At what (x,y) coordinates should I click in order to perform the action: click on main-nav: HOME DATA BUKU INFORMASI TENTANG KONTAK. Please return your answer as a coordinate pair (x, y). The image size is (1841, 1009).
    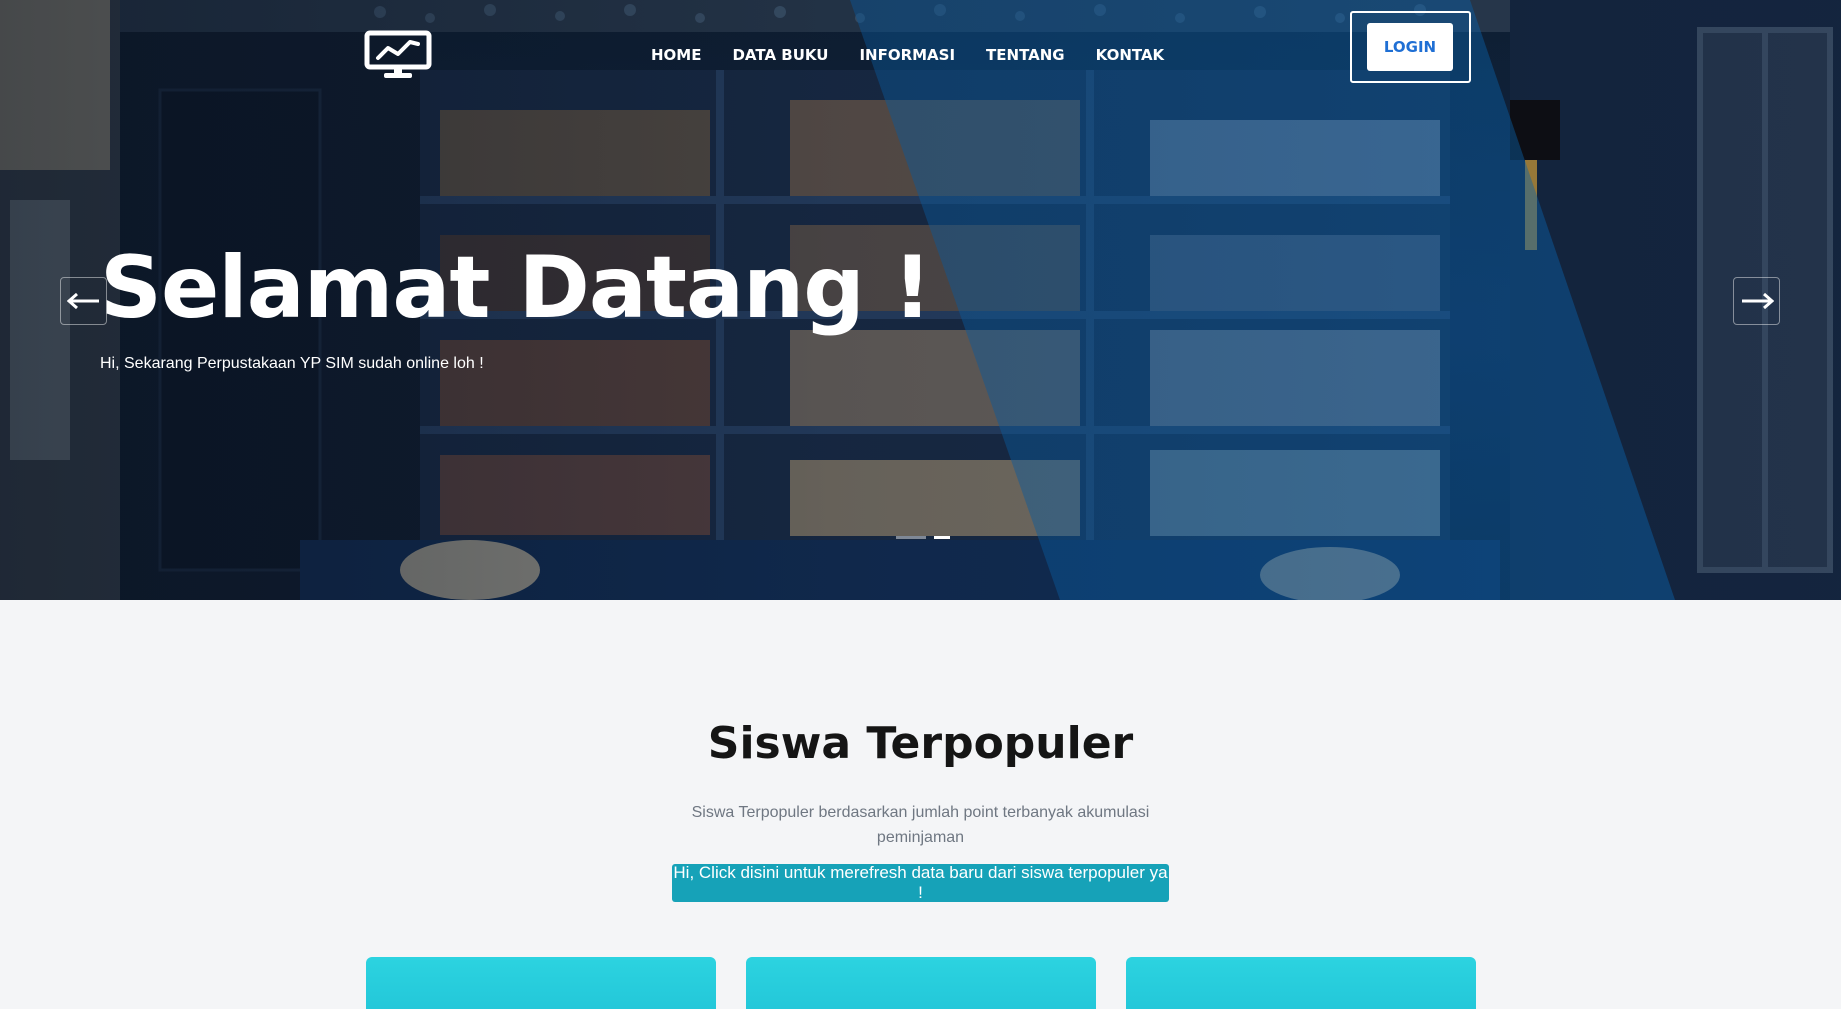
    Looking at the image, I should click on (923, 55).